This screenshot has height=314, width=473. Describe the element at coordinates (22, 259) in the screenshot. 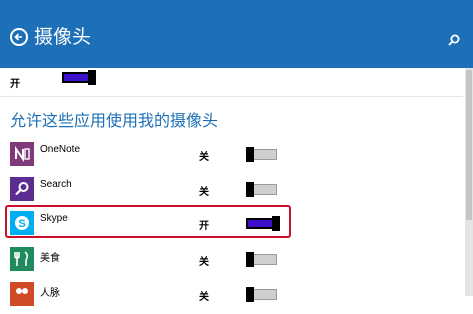

I see `food-icon` at that location.